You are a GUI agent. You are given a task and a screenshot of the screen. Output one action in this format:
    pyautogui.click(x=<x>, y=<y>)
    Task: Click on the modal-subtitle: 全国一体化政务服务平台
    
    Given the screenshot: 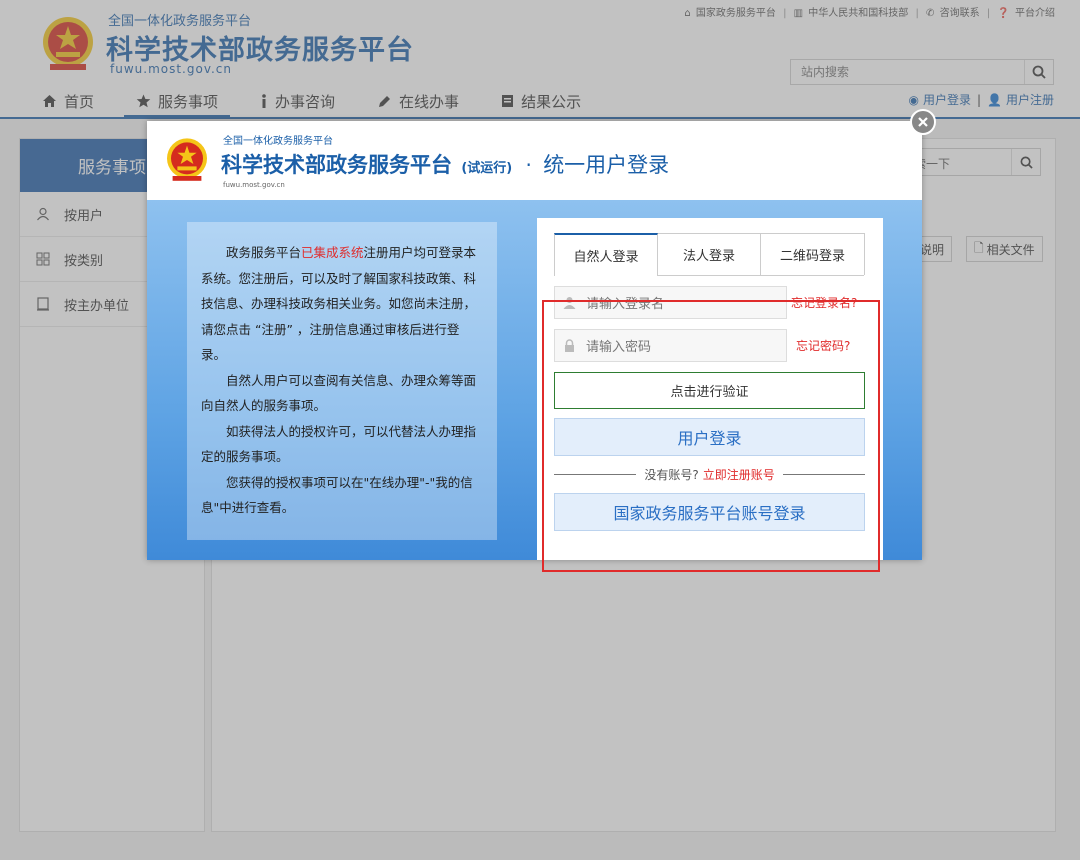 What is the action you would take?
    pyautogui.click(x=278, y=141)
    